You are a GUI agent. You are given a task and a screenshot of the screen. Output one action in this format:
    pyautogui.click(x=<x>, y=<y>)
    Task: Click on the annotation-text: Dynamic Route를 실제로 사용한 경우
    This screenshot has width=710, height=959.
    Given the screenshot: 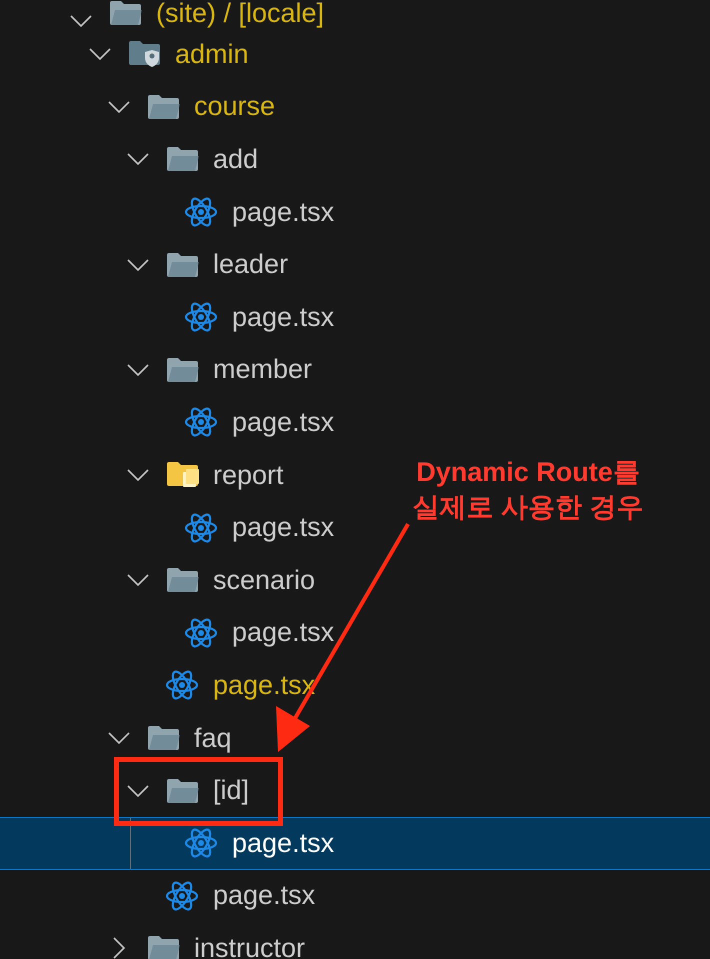 What is the action you would take?
    pyautogui.click(x=527, y=490)
    